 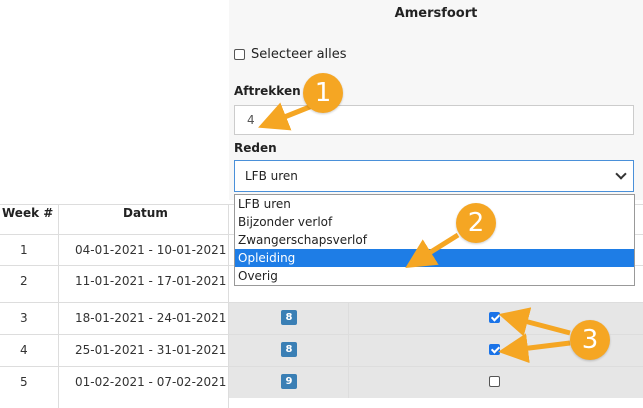 What do you see at coordinates (476, 223) in the screenshot?
I see `callout-2: 2` at bounding box center [476, 223].